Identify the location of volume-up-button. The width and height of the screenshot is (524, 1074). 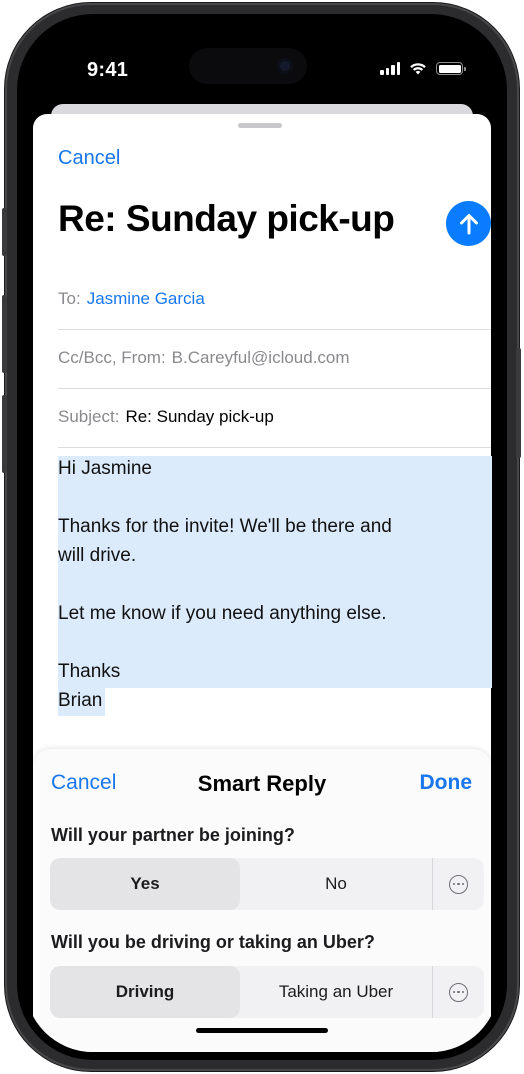
(4, 334).